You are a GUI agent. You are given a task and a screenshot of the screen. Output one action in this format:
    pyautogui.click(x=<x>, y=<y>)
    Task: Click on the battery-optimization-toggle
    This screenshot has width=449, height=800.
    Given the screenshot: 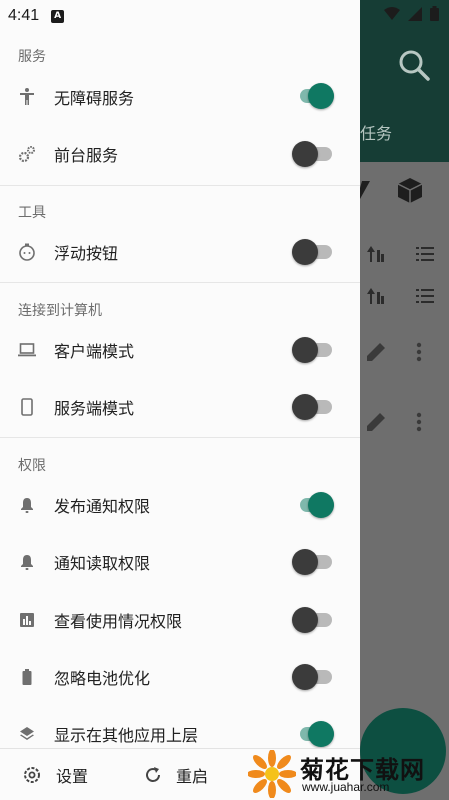 What is the action you would take?
    pyautogui.click(x=312, y=677)
    